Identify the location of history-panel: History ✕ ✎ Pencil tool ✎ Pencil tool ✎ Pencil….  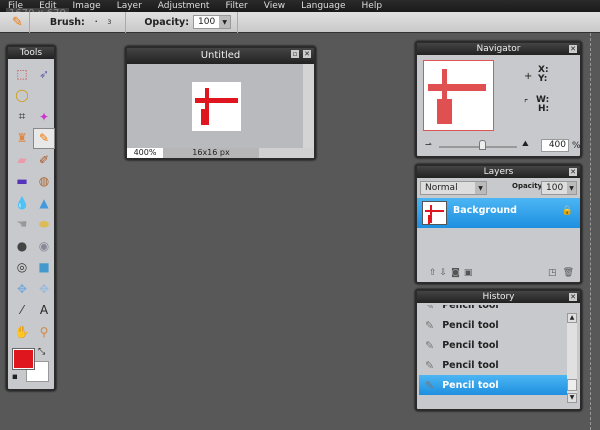
(498, 350).